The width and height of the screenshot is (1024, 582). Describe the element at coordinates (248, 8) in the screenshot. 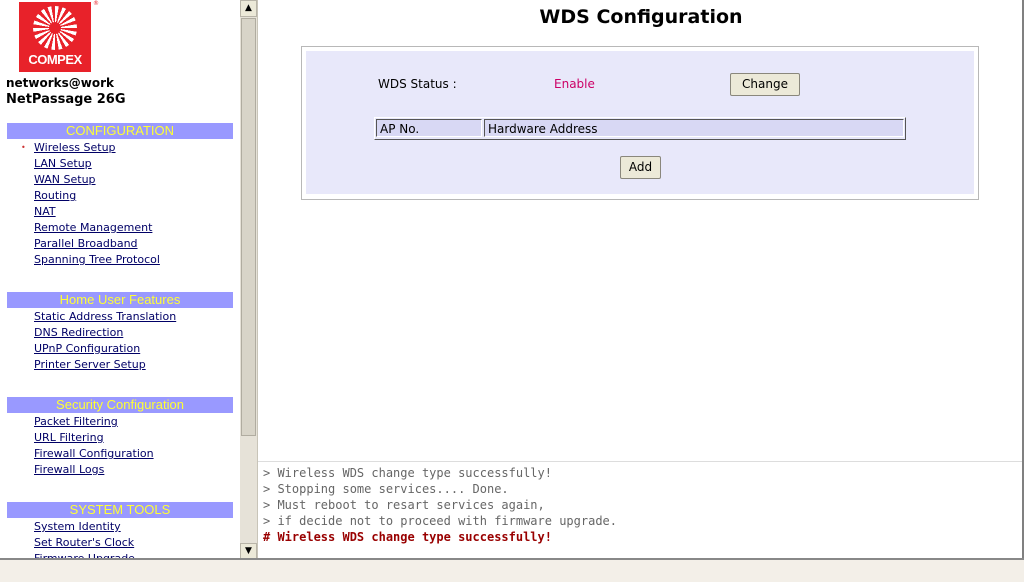

I see `scroll-up-icon: ▲` at that location.